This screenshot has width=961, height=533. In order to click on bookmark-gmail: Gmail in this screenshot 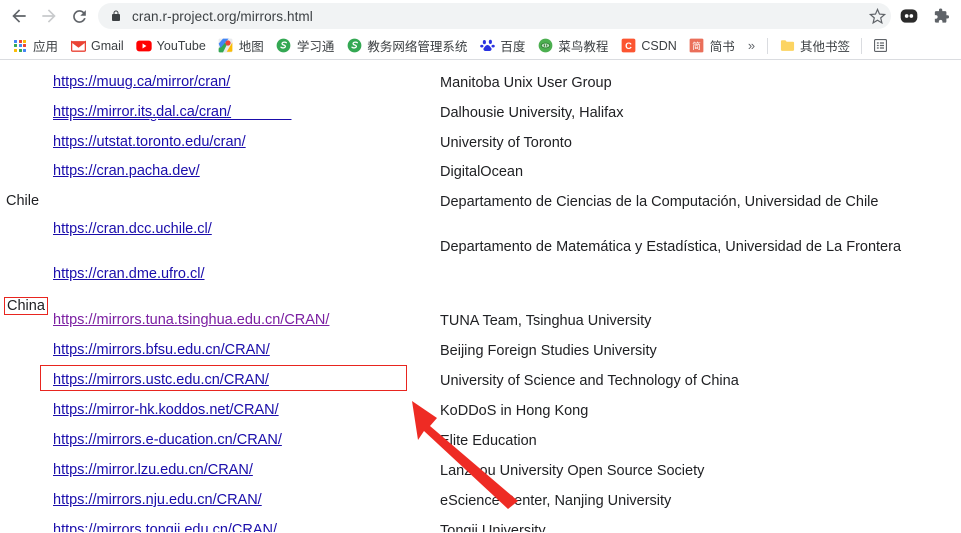, I will do `click(97, 46)`.